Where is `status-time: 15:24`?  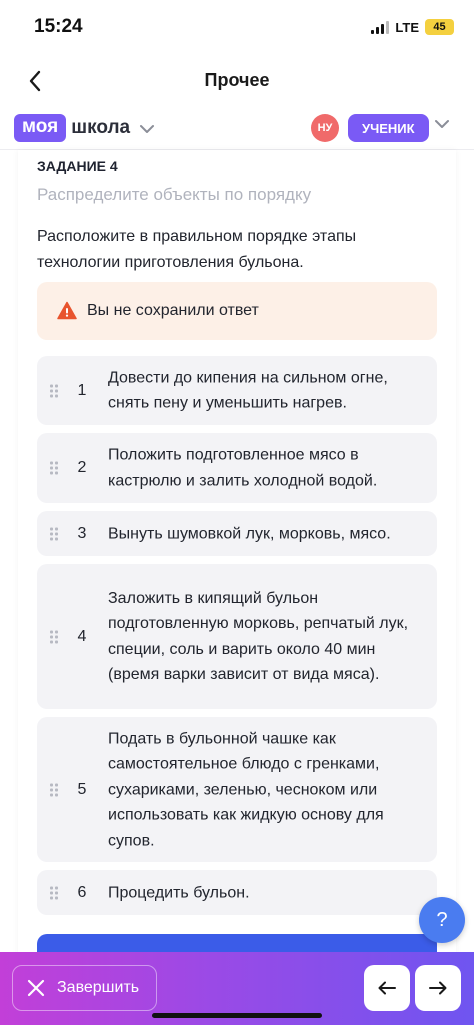
status-time: 15:24 is located at coordinates (58, 26).